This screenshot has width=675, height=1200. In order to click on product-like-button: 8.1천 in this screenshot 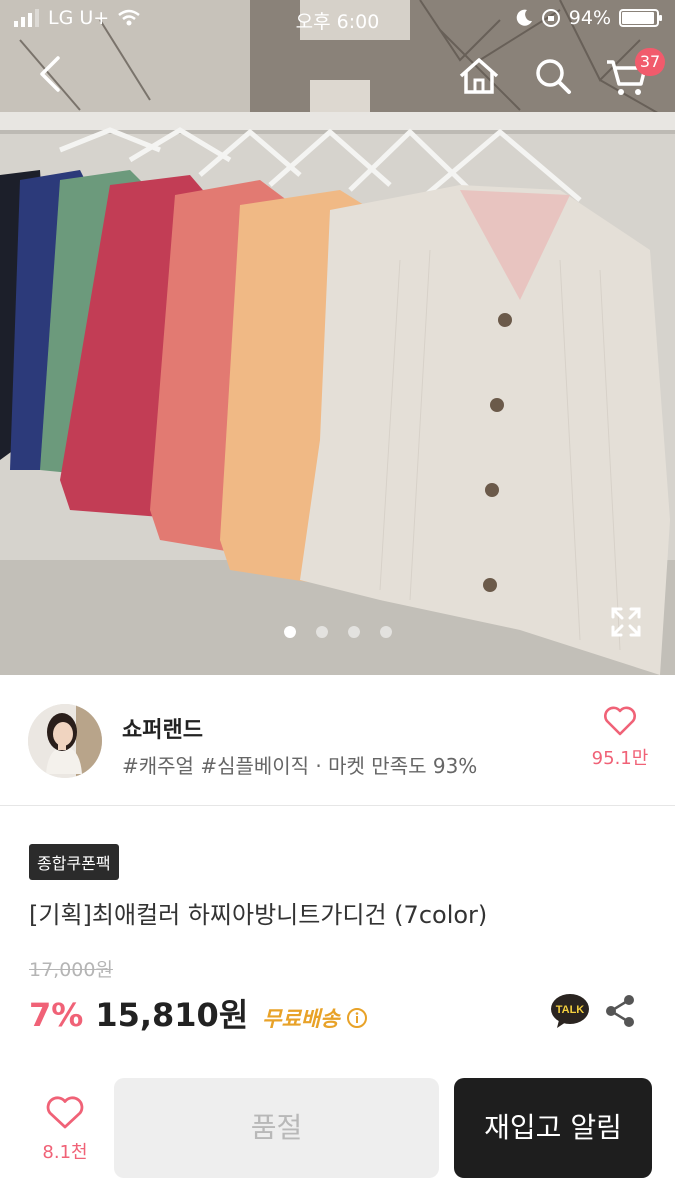, I will do `click(65, 1130)`.